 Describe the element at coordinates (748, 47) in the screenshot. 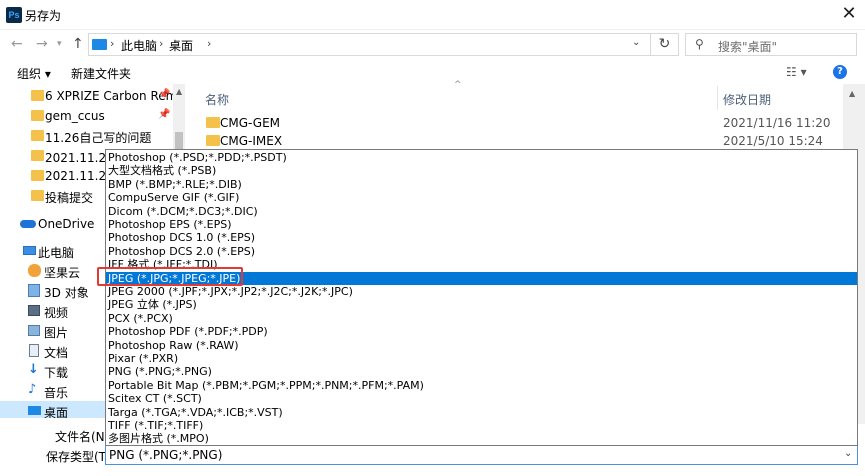

I see `search-placeholder: 搜索"桌面"` at that location.